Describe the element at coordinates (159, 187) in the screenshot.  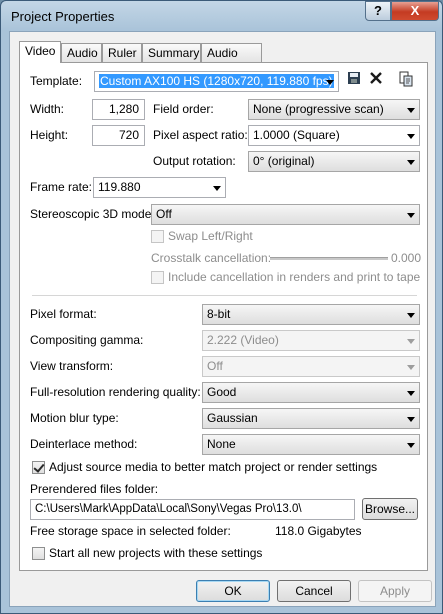
I see `frame-rate-dropdown: 119.880` at that location.